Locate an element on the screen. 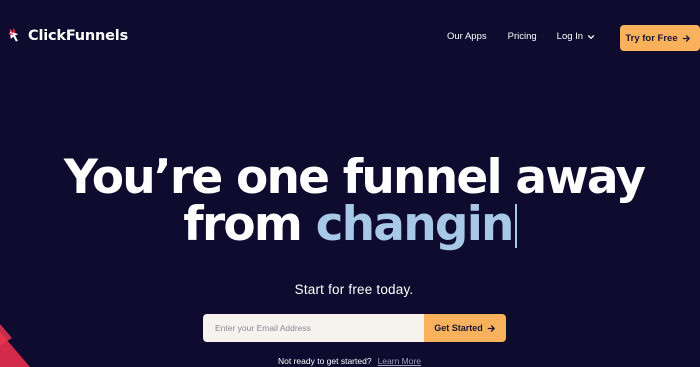 This screenshot has height=367, width=700. not-ready-prompt: Not ready to get started? Learn More is located at coordinates (349, 361).